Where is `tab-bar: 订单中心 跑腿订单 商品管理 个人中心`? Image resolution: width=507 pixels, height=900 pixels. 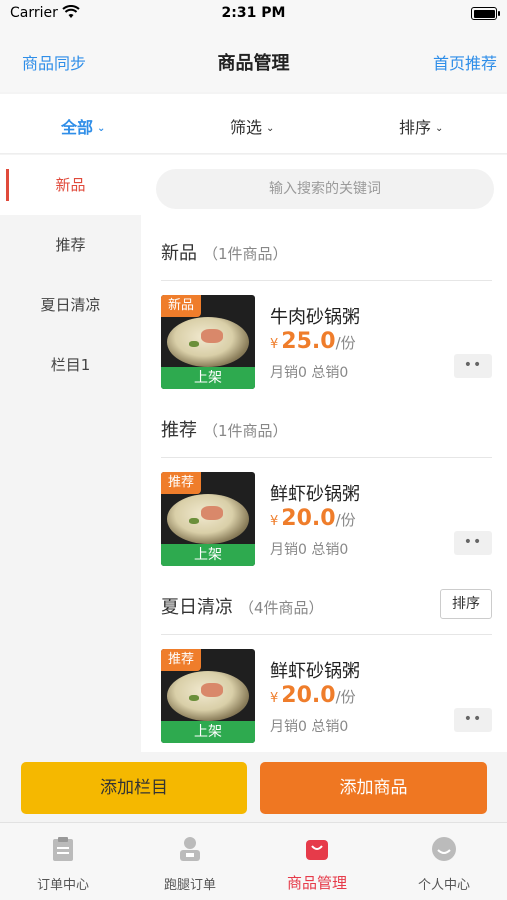
tab-bar: 订单中心 跑腿订单 商品管理 个人中心 is located at coordinates (253, 861).